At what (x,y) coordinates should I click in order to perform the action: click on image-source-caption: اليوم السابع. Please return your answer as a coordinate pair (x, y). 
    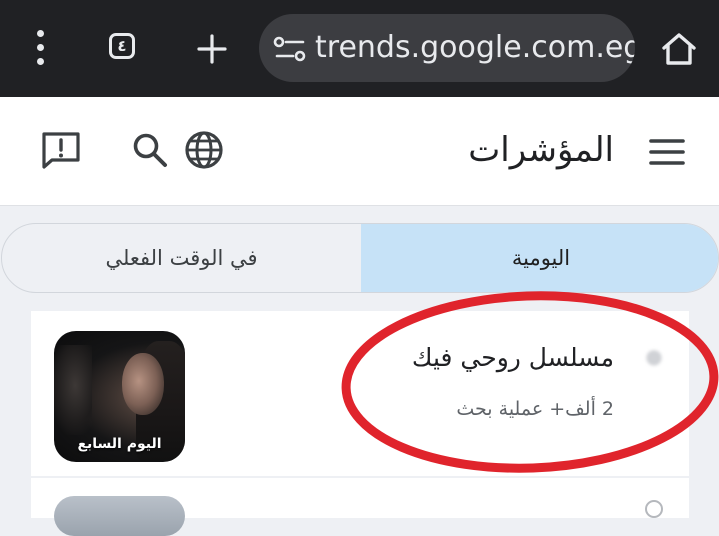
    Looking at the image, I should click on (119, 444).